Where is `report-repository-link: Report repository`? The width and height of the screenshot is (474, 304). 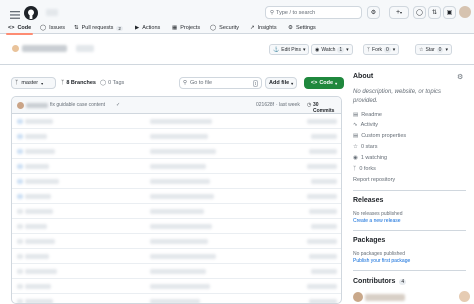
report-repository-link: Report repository is located at coordinates (374, 180).